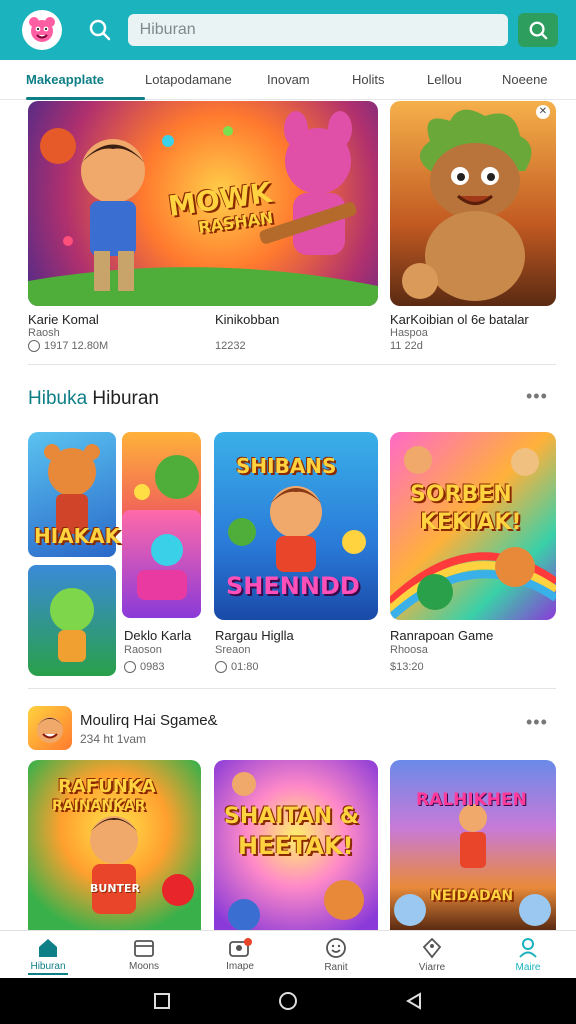 This screenshot has width=576, height=1024. What do you see at coordinates (293, 586) in the screenshot?
I see `card-art-subtitle: SHENNDD` at bounding box center [293, 586].